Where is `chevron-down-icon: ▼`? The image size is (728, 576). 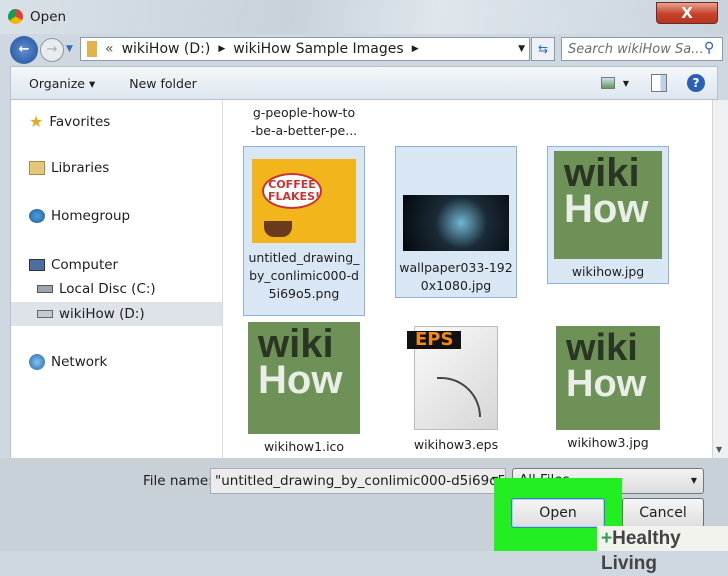 chevron-down-icon: ▼ is located at coordinates (693, 480).